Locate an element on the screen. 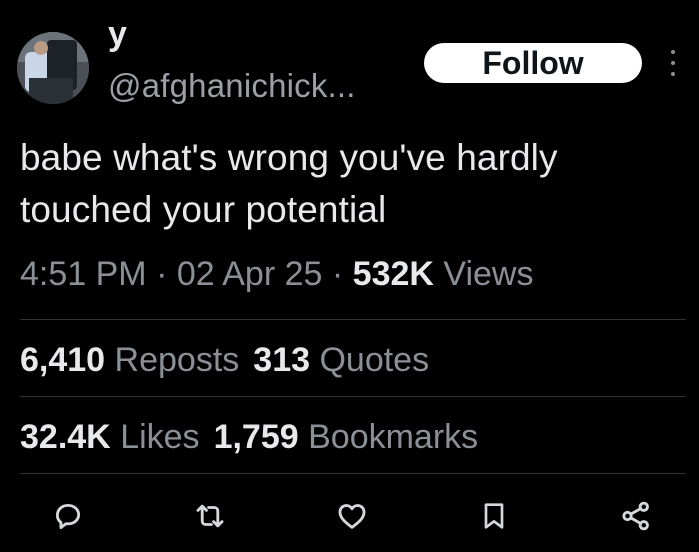 This screenshot has width=699, height=552. likes-count: 32.4K is located at coordinates (65, 437).